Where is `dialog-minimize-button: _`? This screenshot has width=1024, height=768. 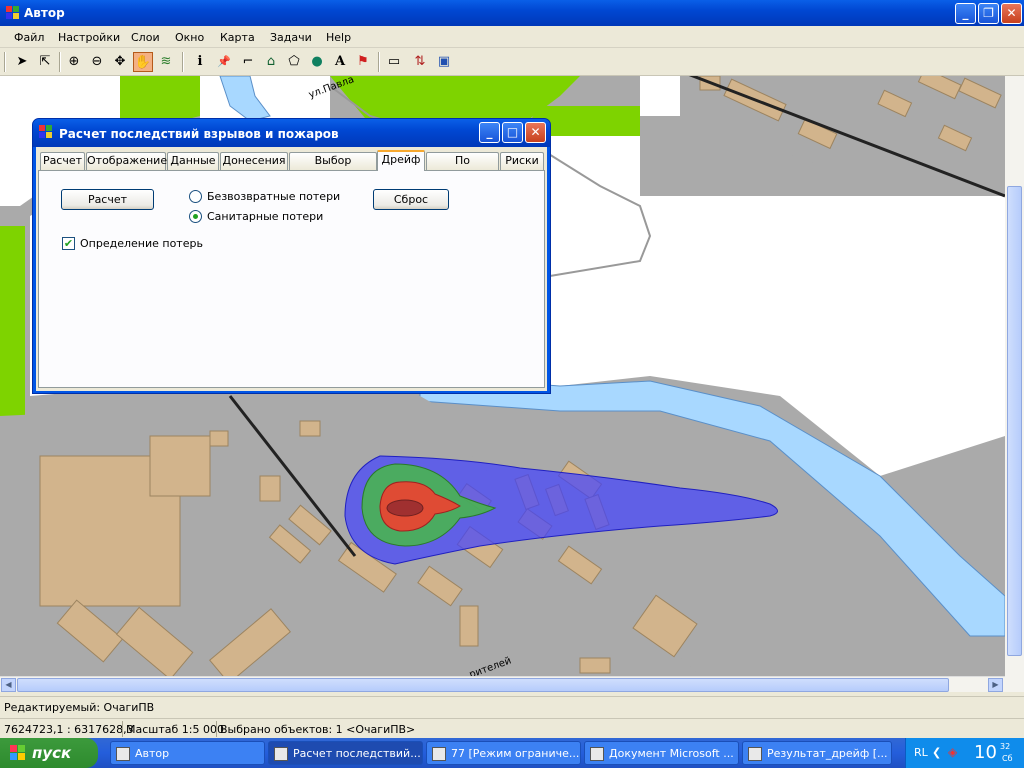
dialog-minimize-button: _ is located at coordinates (489, 132).